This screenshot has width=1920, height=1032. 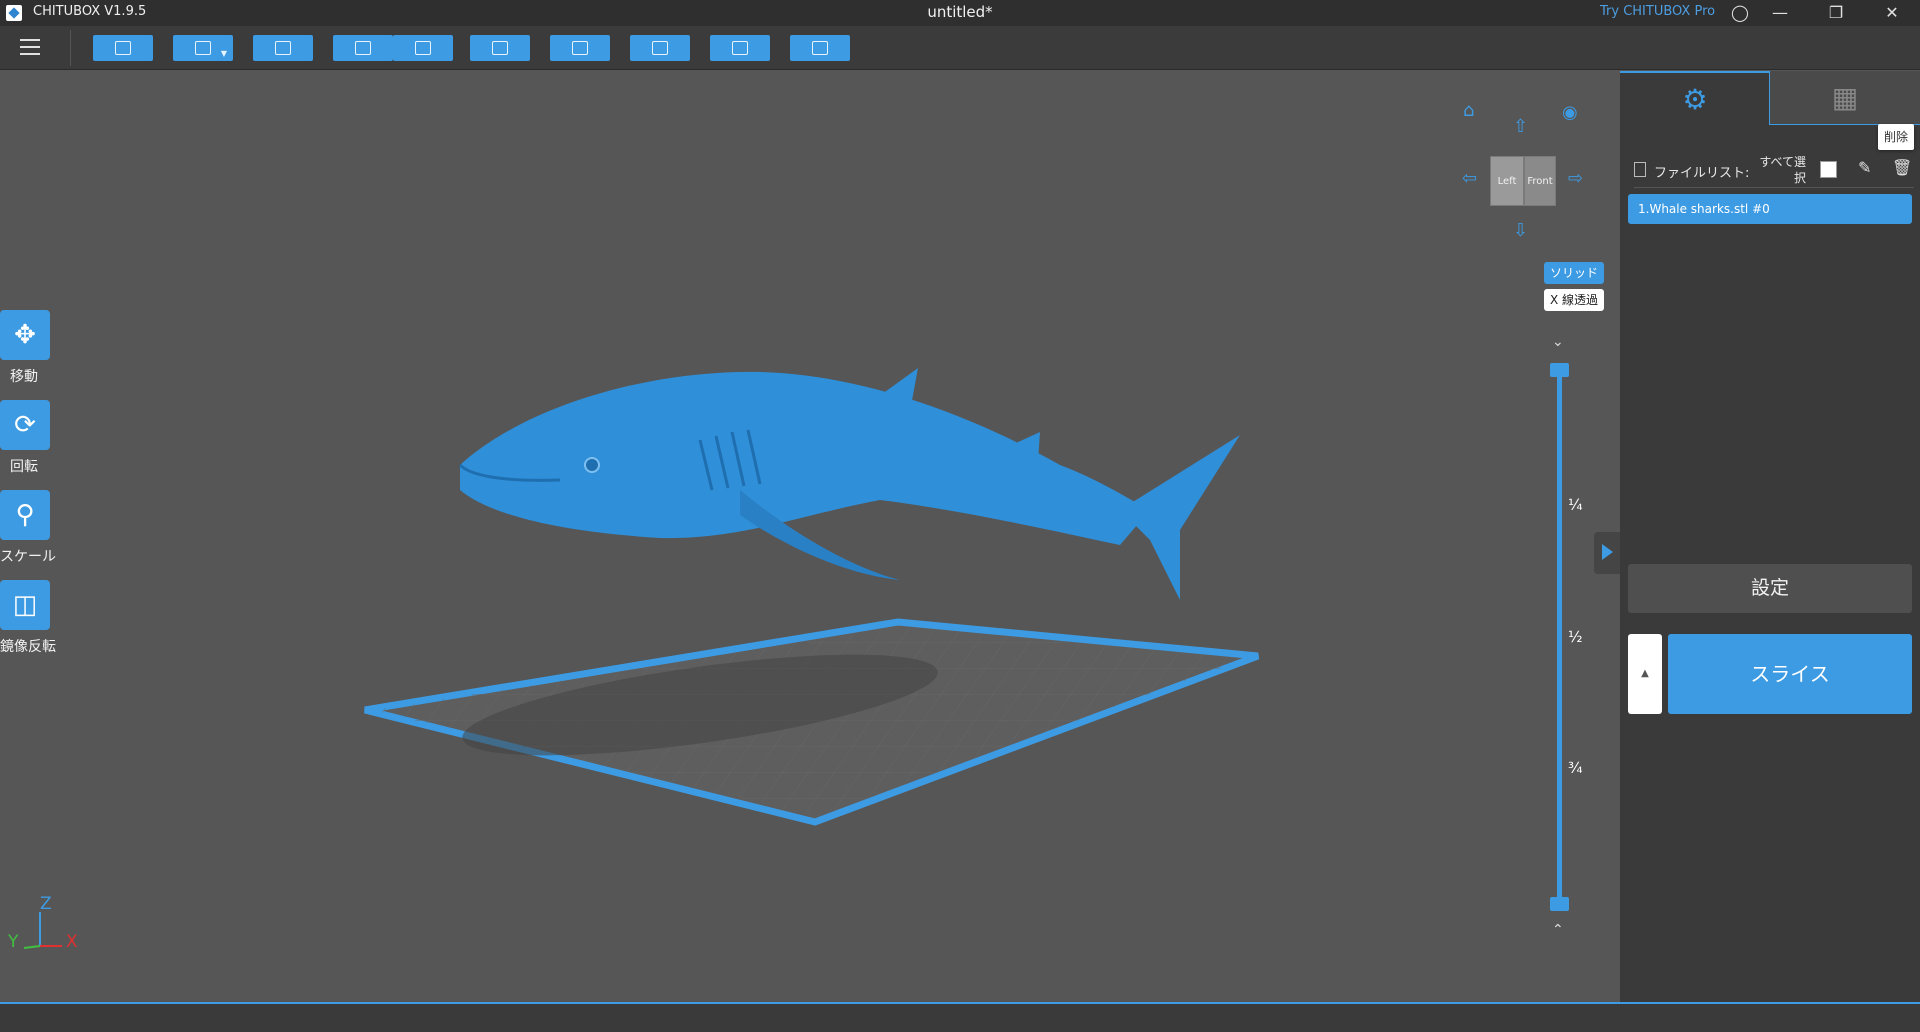 I want to click on supports-icon: ▦, so click(x=1845, y=97).